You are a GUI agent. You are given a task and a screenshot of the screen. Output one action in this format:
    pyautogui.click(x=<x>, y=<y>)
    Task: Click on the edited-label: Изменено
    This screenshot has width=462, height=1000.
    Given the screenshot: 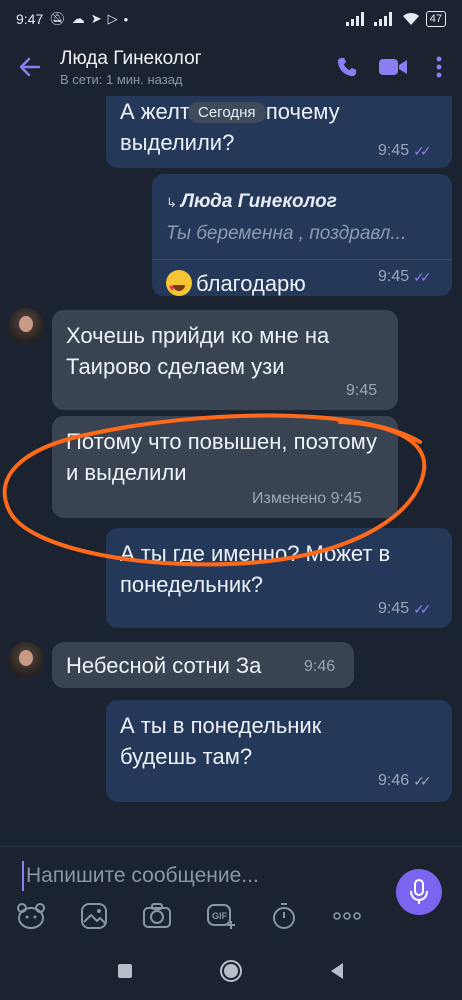 What is the action you would take?
    pyautogui.click(x=289, y=498)
    